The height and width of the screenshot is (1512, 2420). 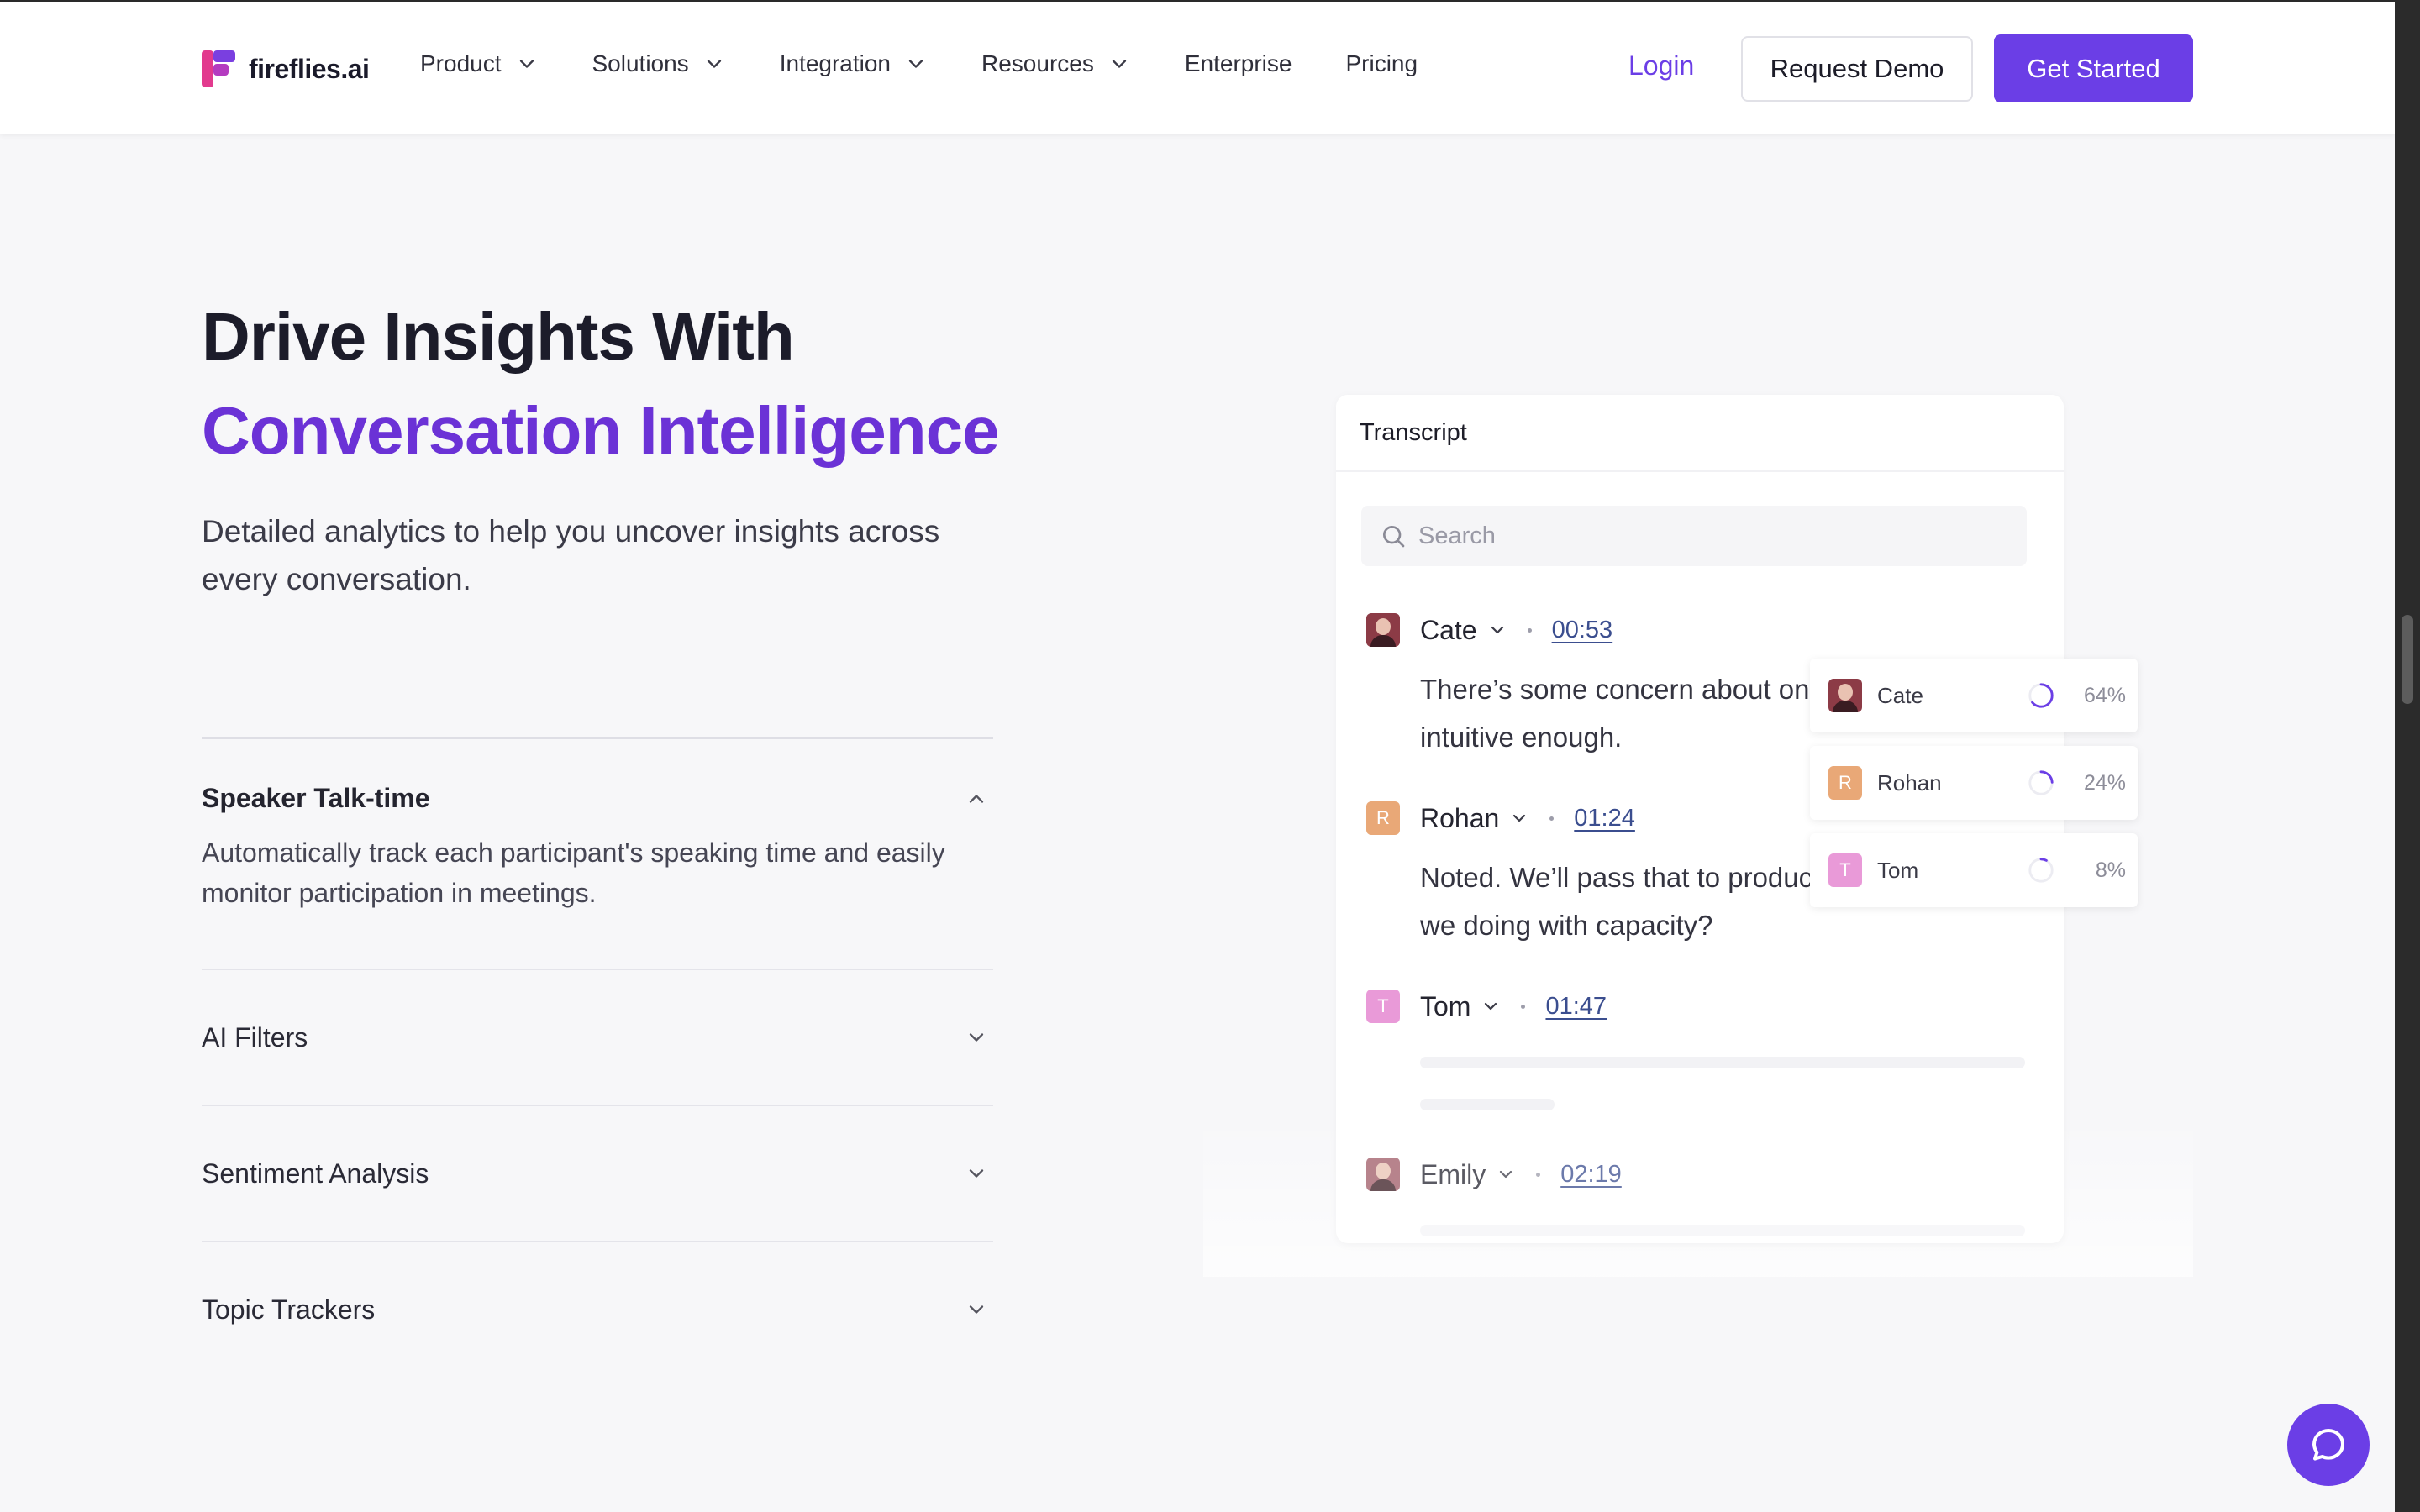 I want to click on nav-item-integration: Integration, so click(x=854, y=63).